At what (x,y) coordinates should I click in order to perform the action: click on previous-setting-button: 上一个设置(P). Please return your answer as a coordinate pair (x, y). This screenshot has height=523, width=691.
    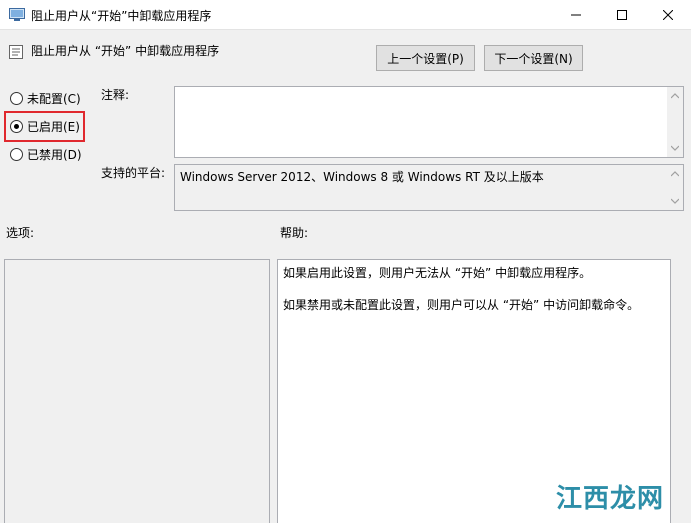
    Looking at the image, I should click on (425, 58).